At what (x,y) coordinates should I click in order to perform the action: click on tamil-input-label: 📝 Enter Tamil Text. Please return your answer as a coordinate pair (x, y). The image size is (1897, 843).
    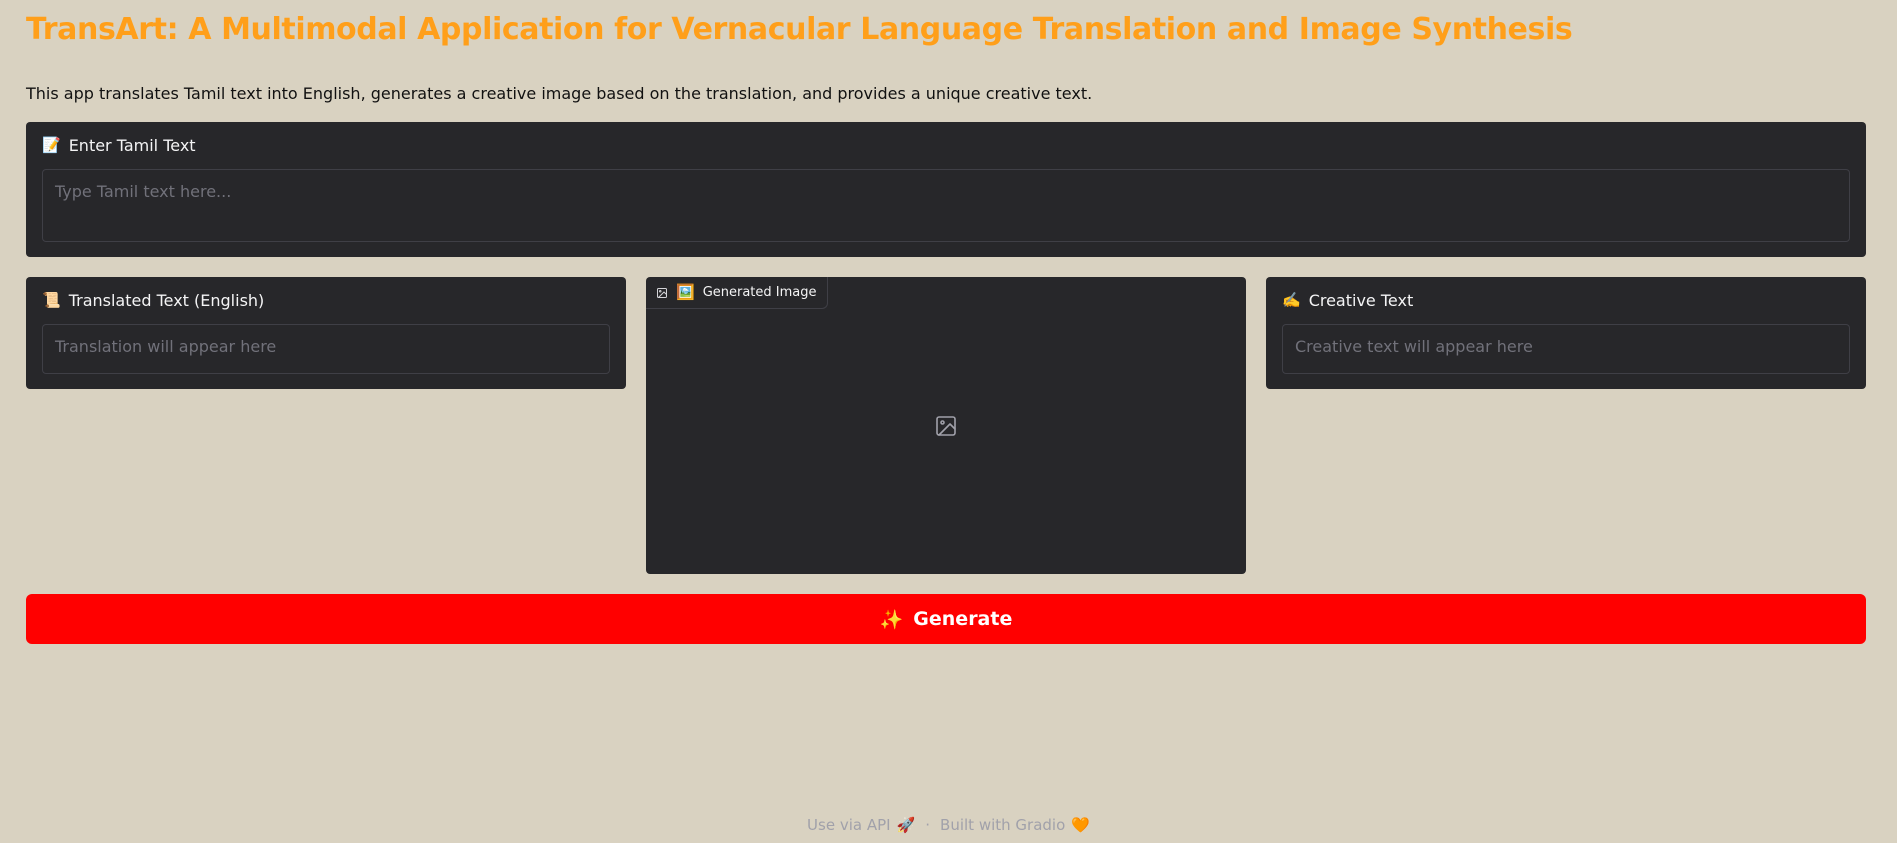
    Looking at the image, I should click on (946, 145).